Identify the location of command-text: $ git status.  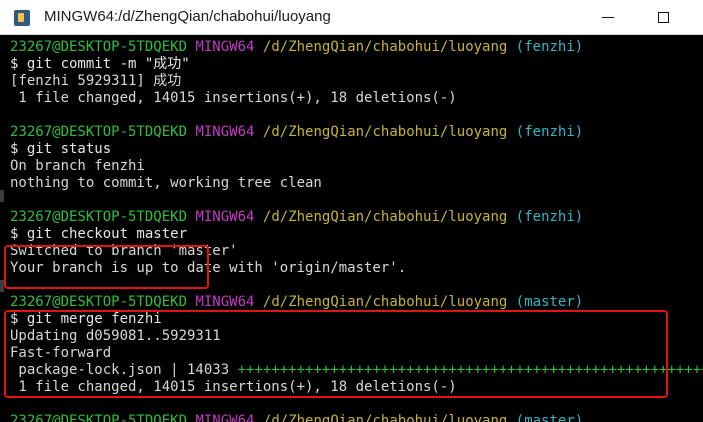
(61, 149).